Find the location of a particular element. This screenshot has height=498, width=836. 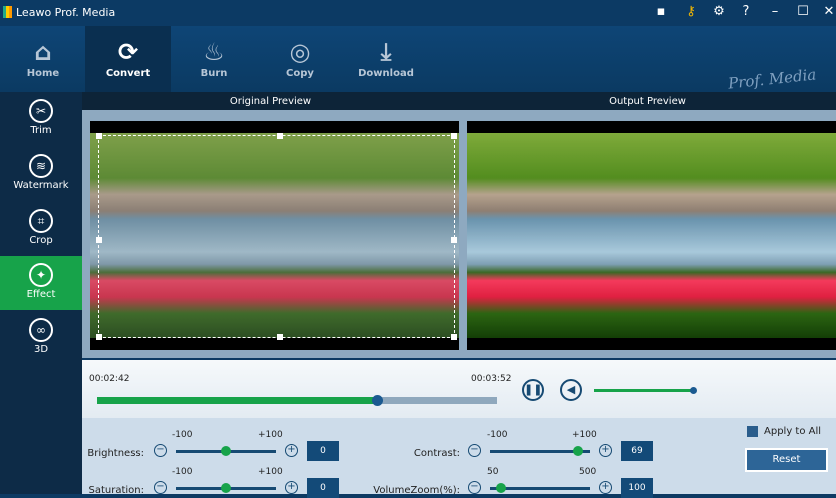

volume-zoom-slider is located at coordinates (540, 488).